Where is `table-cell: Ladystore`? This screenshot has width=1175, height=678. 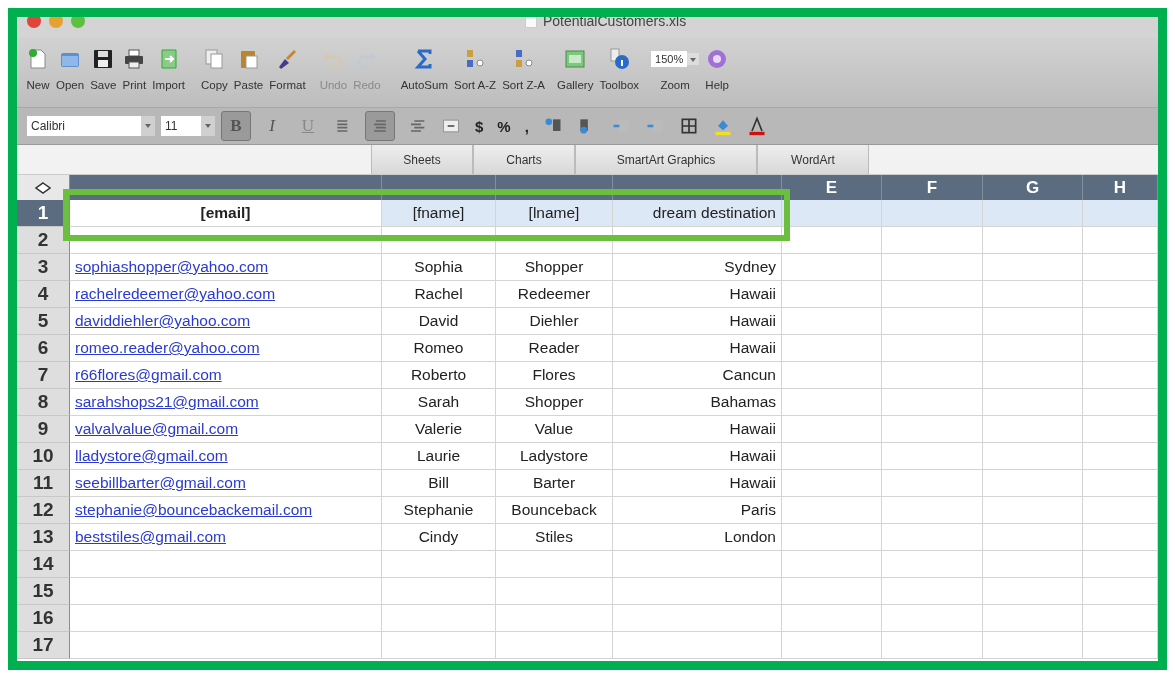 table-cell: Ladystore is located at coordinates (554, 456).